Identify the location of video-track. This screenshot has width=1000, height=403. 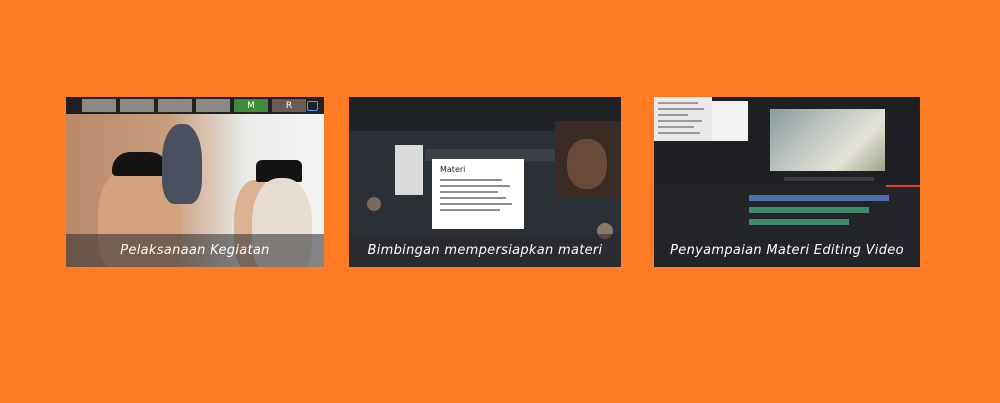
(819, 198).